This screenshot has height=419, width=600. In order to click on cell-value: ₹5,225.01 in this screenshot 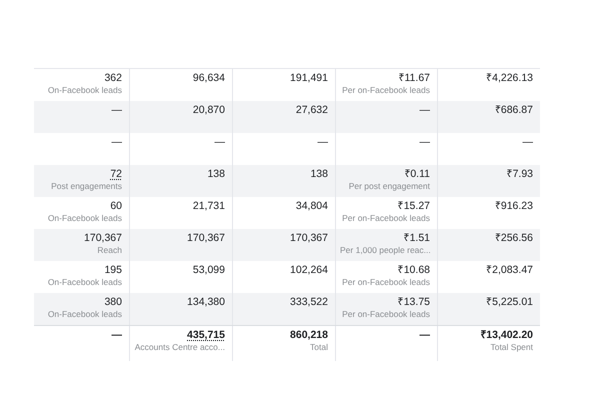, I will do `click(509, 302)`.